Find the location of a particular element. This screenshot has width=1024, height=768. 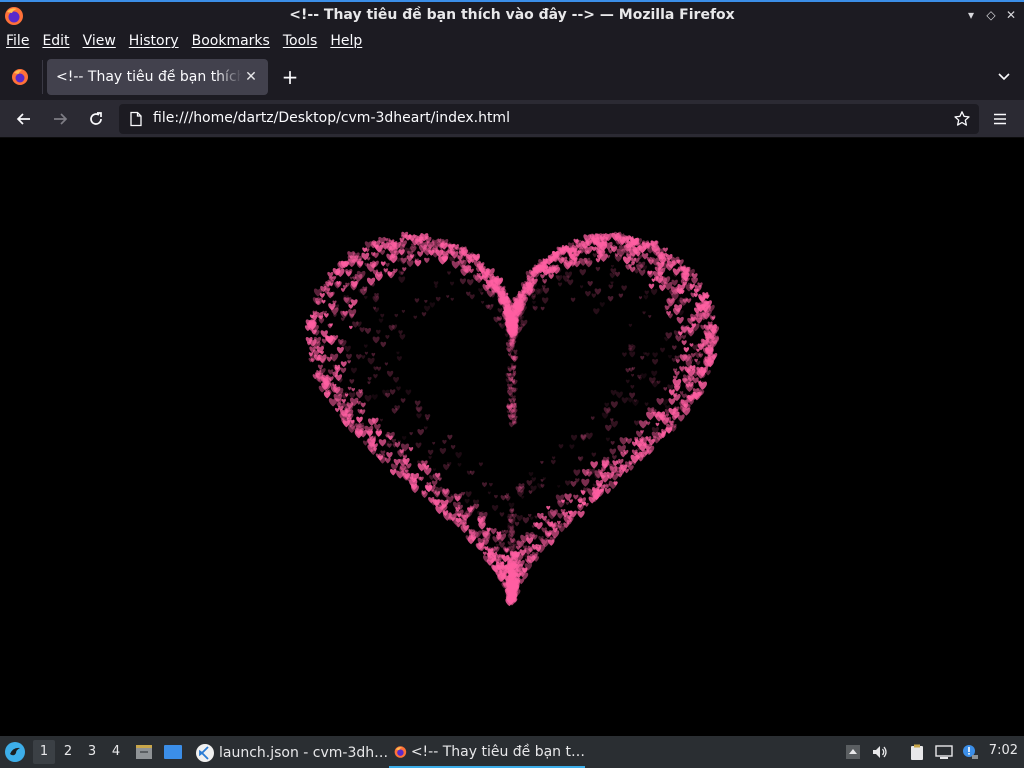

menu-help: Help is located at coordinates (346, 41).